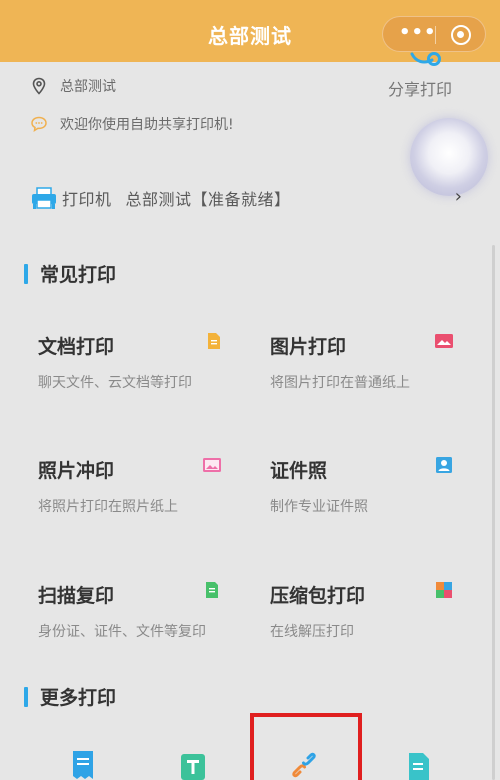  What do you see at coordinates (419, 765) in the screenshot?
I see `file-edit-icon` at bounding box center [419, 765].